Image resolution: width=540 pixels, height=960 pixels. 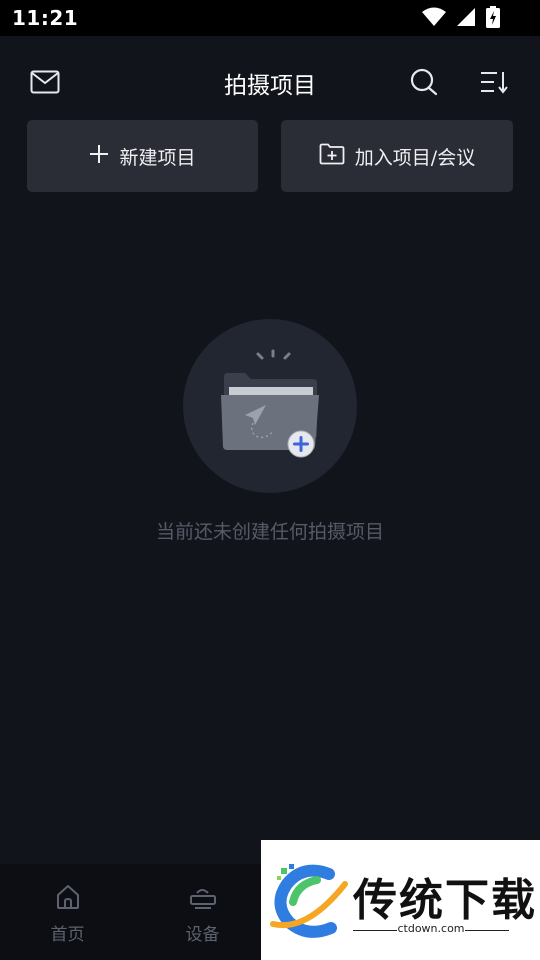 I want to click on header: 拍摄项目, so click(x=270, y=78).